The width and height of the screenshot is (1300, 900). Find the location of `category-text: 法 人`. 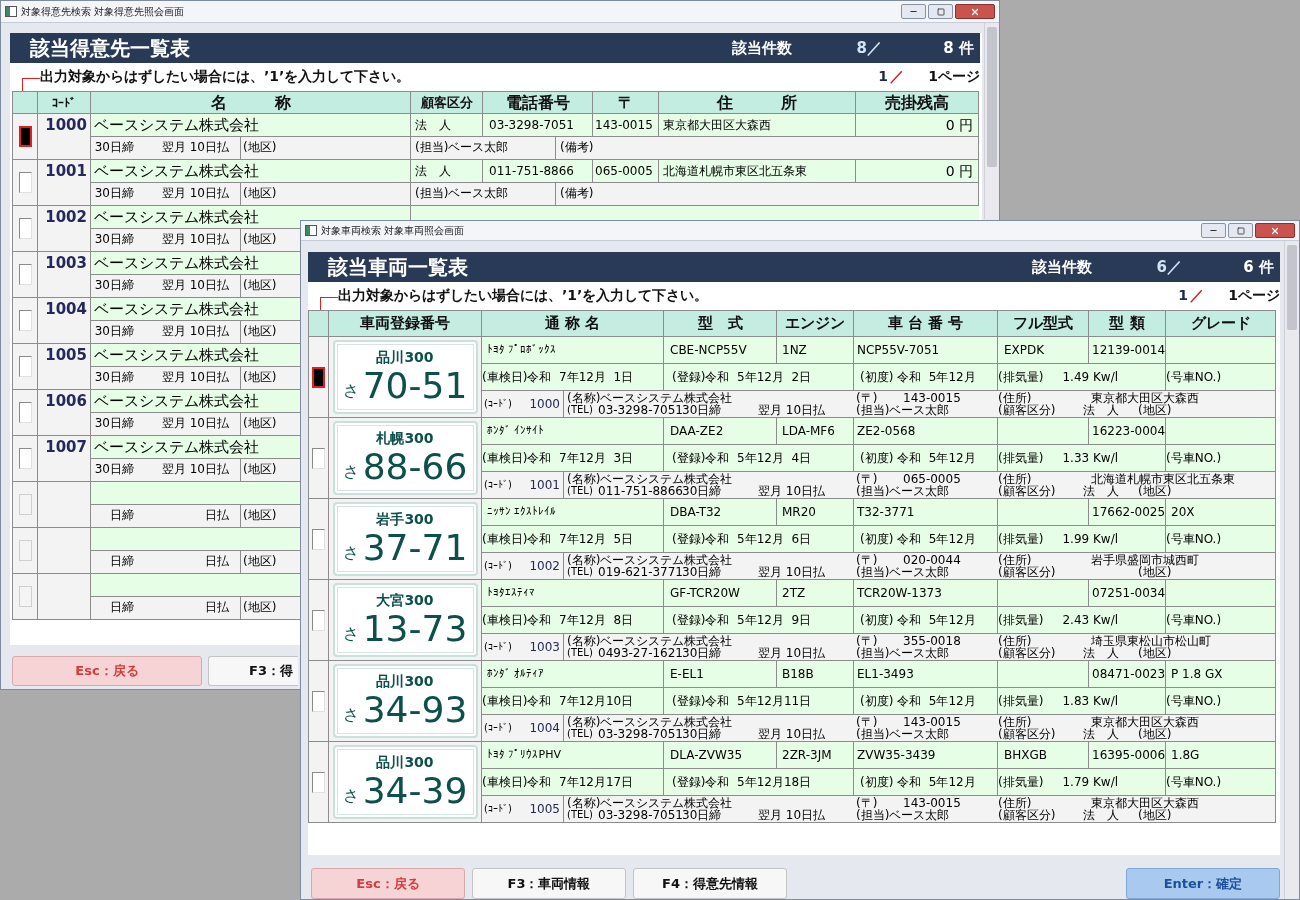

category-text: 法 人 is located at coordinates (1101, 410).